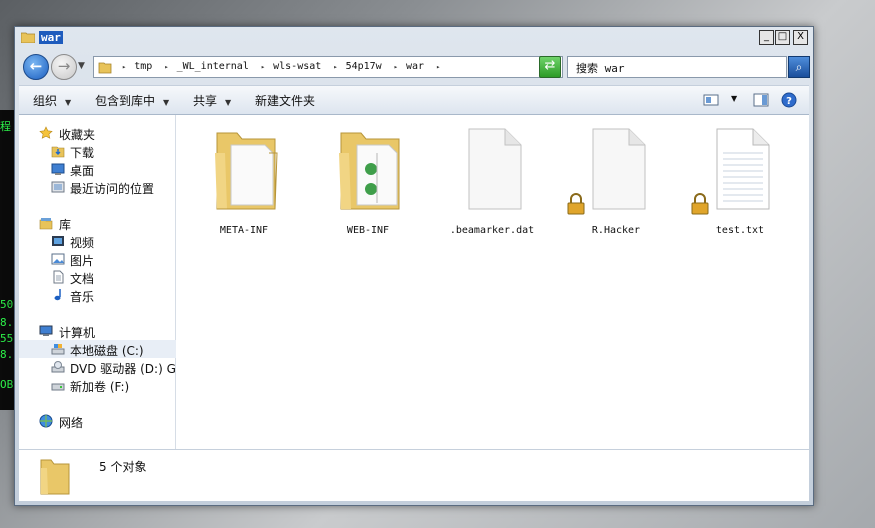  What do you see at coordinates (414, 475) in the screenshot?
I see `details-pane: 5 个对象` at bounding box center [414, 475].